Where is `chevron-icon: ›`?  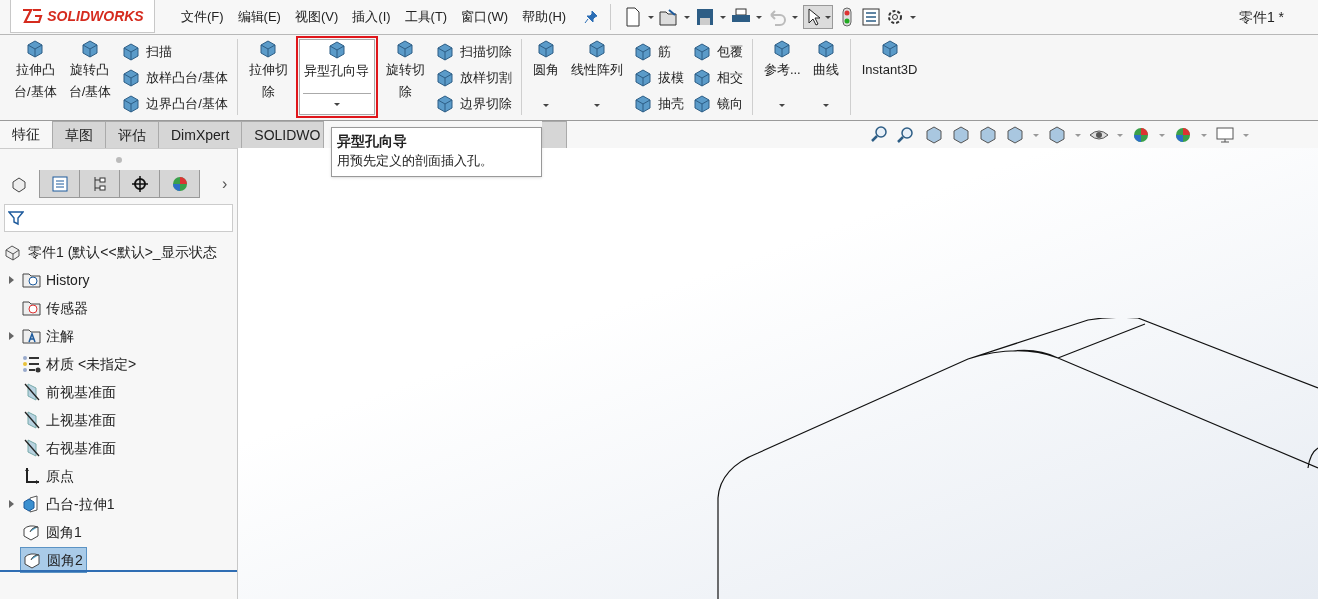
chevron-icon: › is located at coordinates (225, 184).